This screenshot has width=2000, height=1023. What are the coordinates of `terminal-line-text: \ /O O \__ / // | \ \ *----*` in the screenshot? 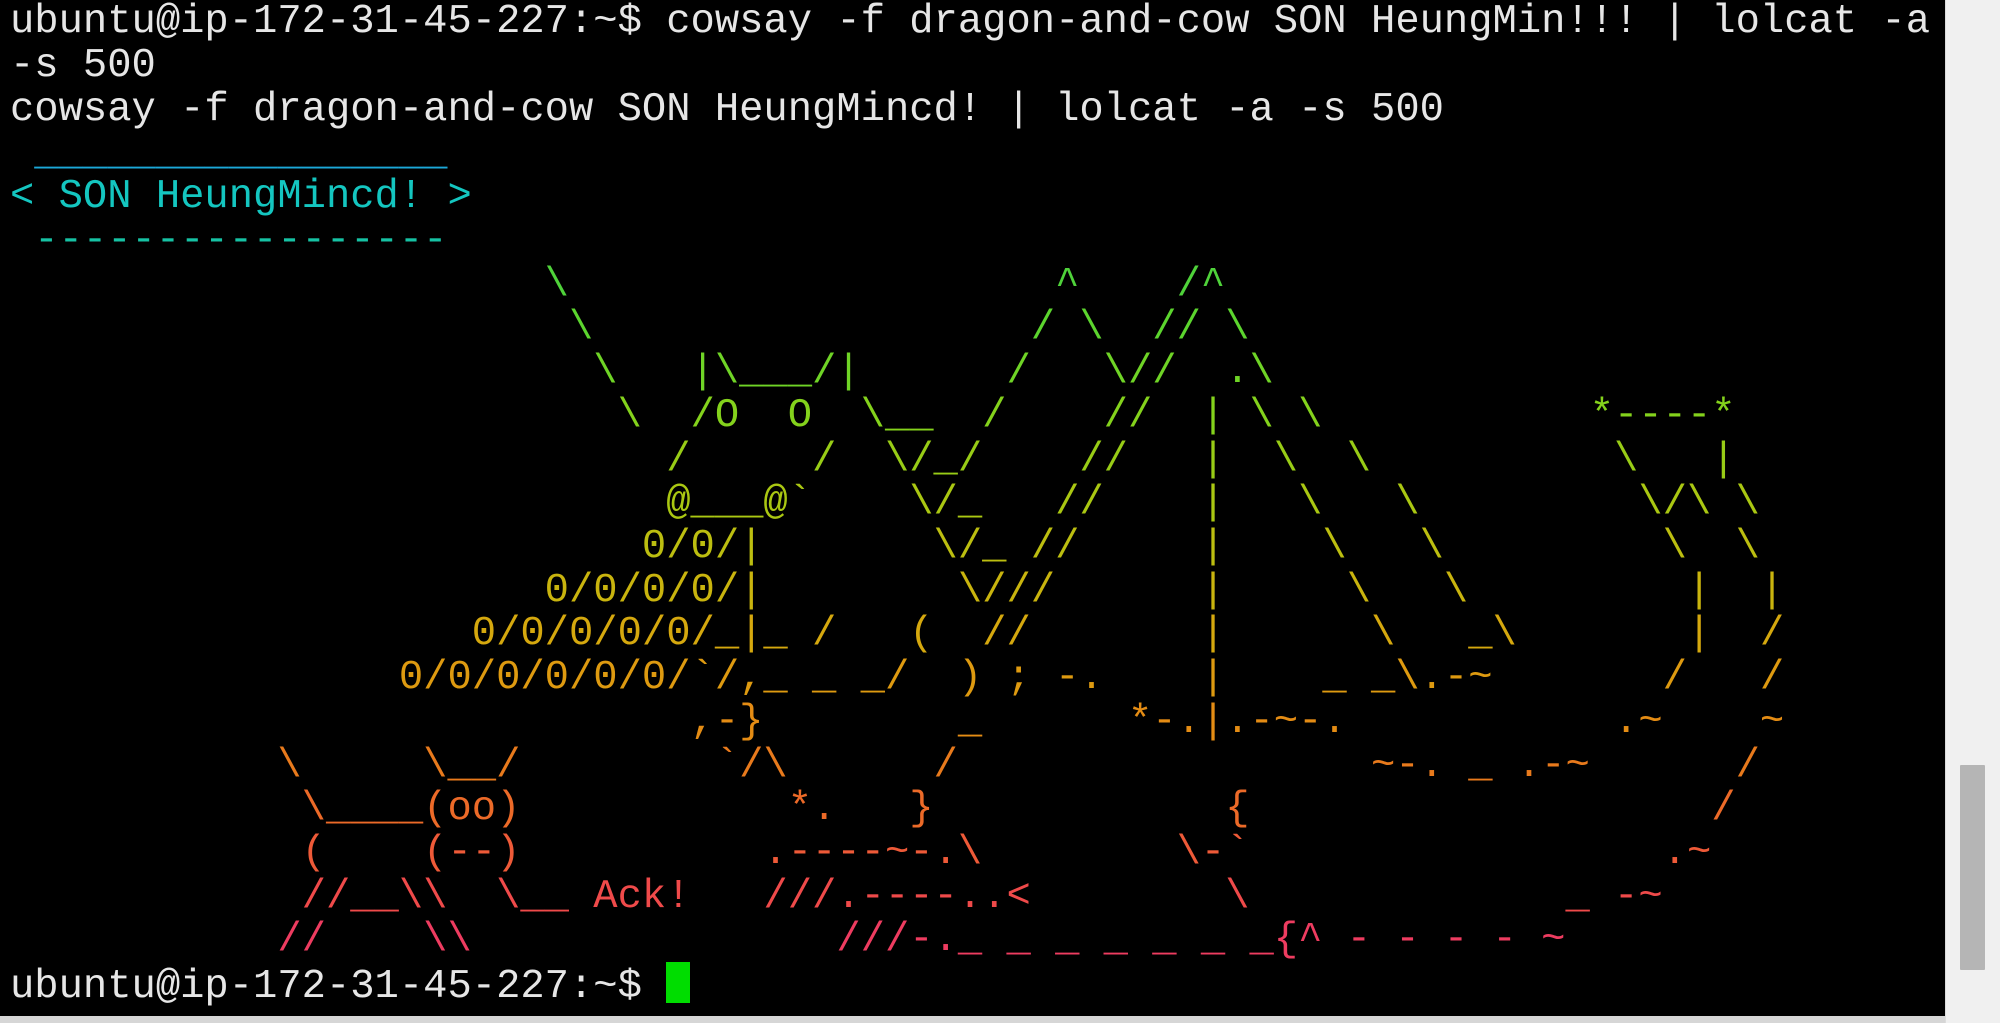 It's located at (873, 416).